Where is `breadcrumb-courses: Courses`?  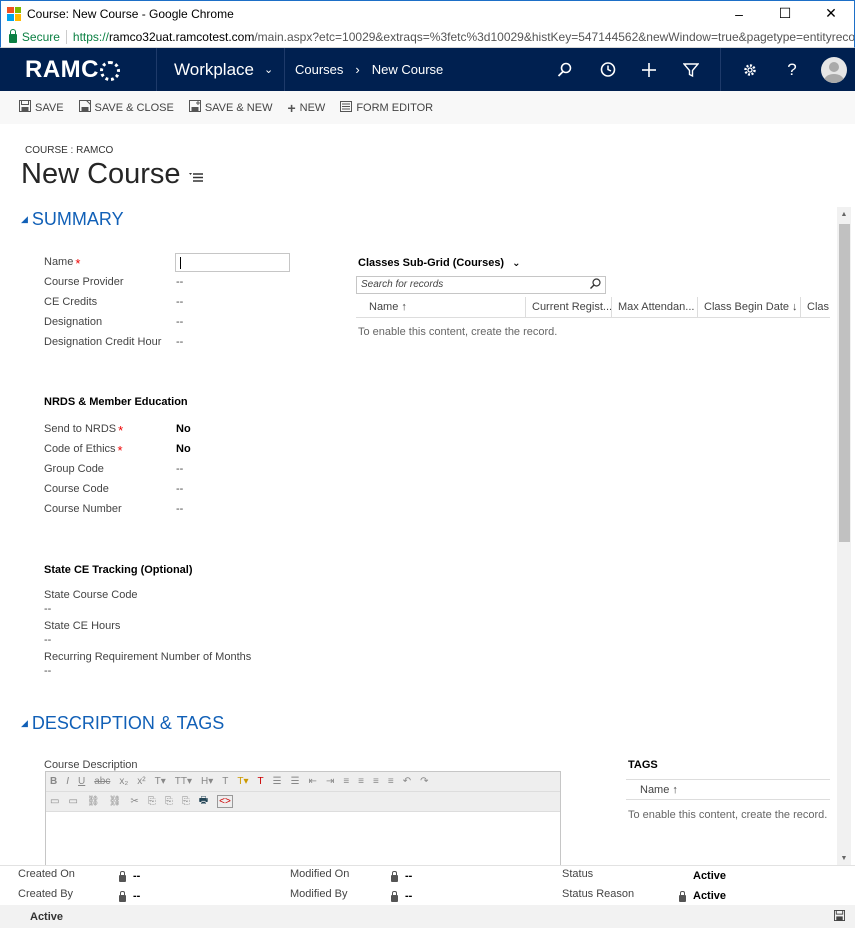 breadcrumb-courses: Courses is located at coordinates (319, 69).